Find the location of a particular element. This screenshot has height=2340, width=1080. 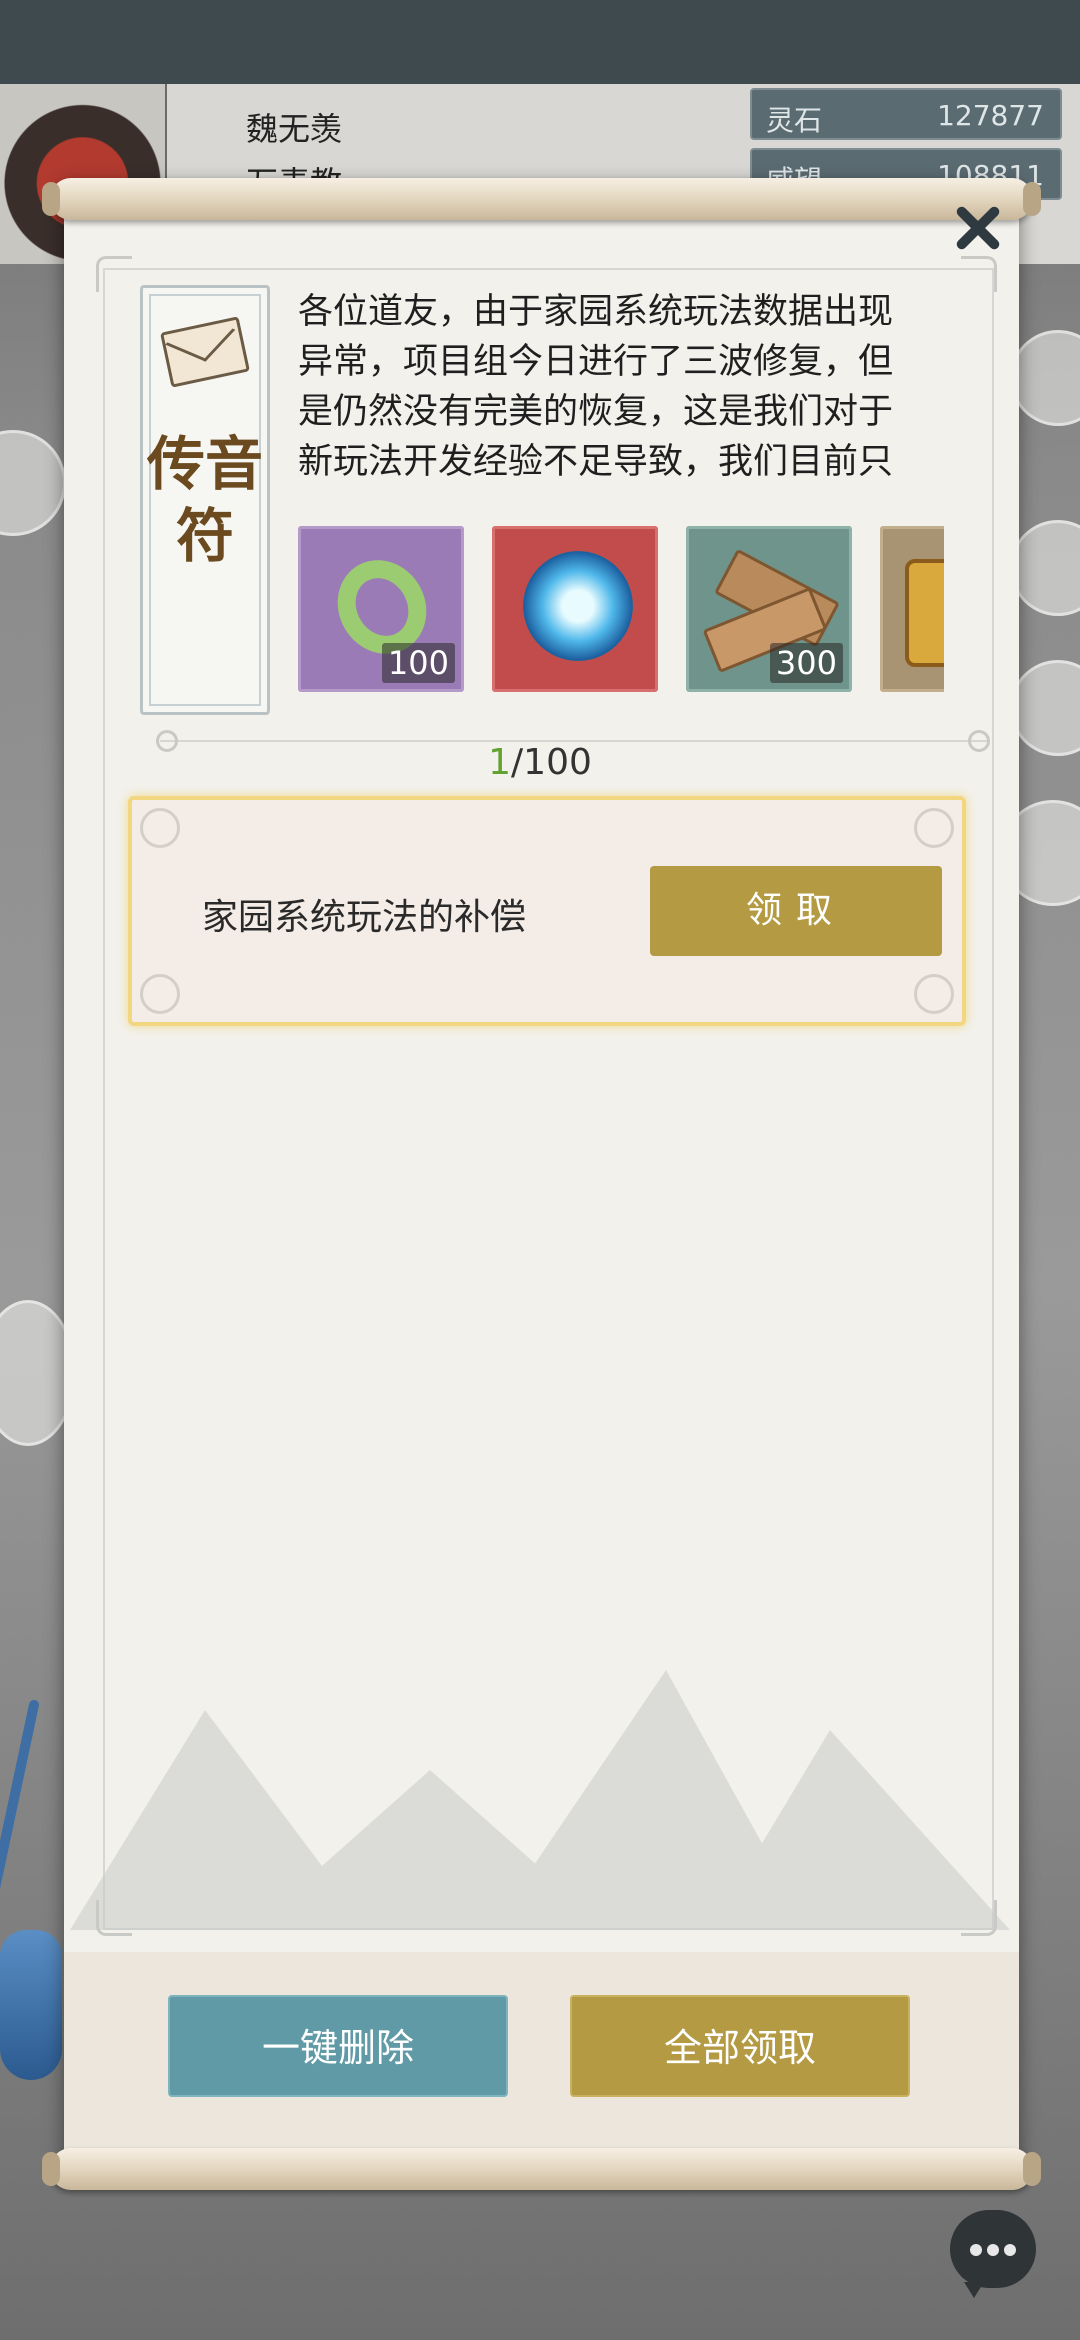

scroll-rod-bottom is located at coordinates (541, 2169).